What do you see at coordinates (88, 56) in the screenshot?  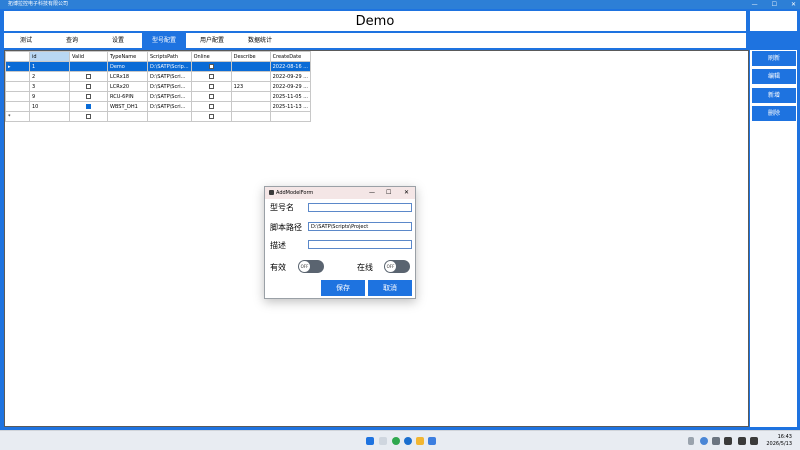 I see `column-header-valid: Valid` at bounding box center [88, 56].